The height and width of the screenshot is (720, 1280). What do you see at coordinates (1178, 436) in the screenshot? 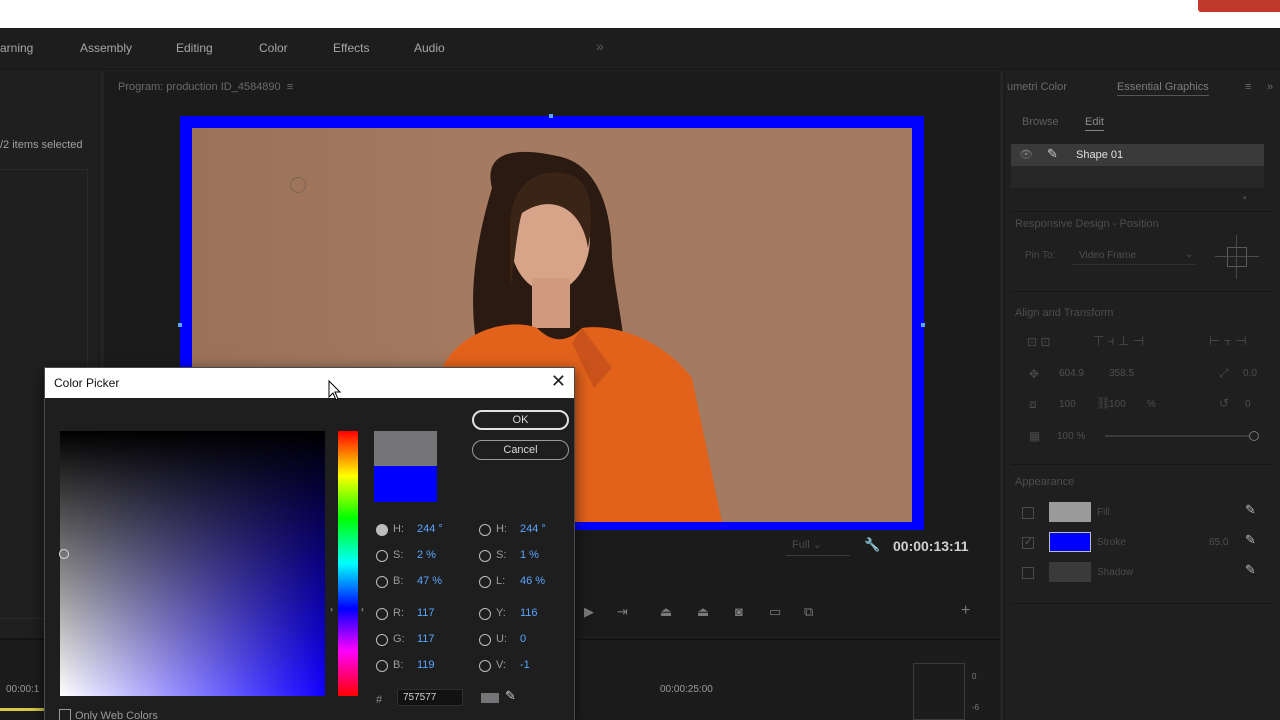
I see `opacity-slider-track` at bounding box center [1178, 436].